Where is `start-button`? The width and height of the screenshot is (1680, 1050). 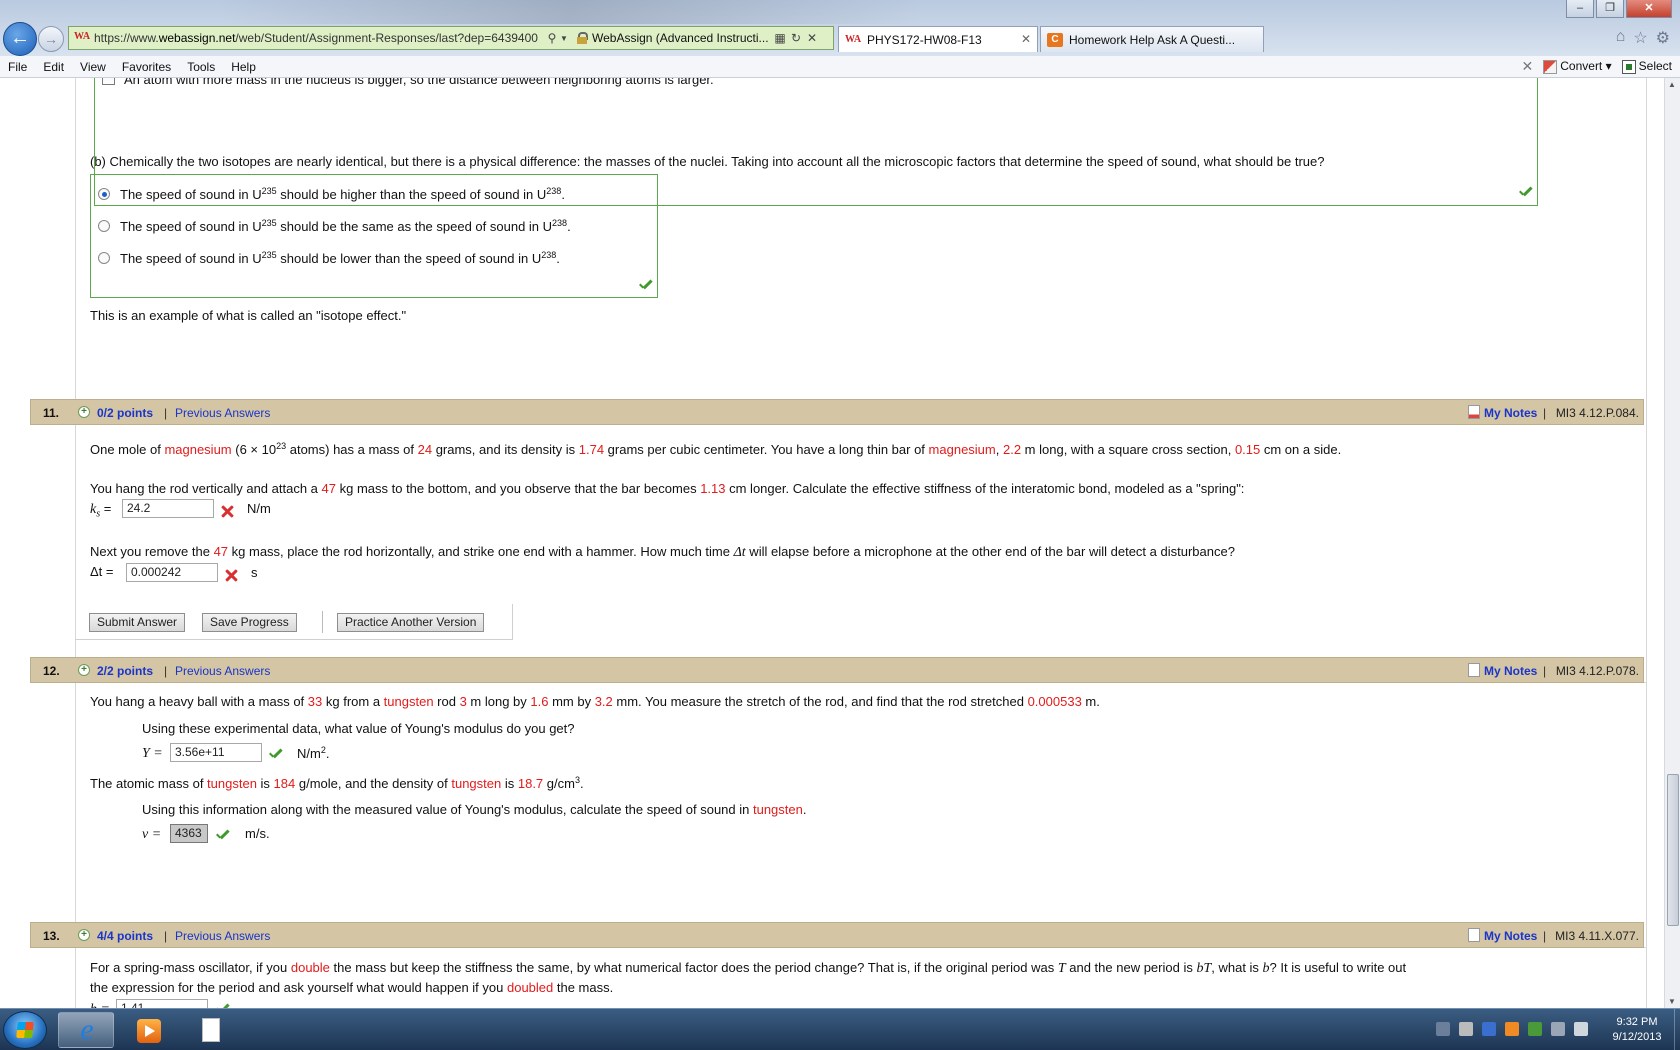 start-button is located at coordinates (25, 1030).